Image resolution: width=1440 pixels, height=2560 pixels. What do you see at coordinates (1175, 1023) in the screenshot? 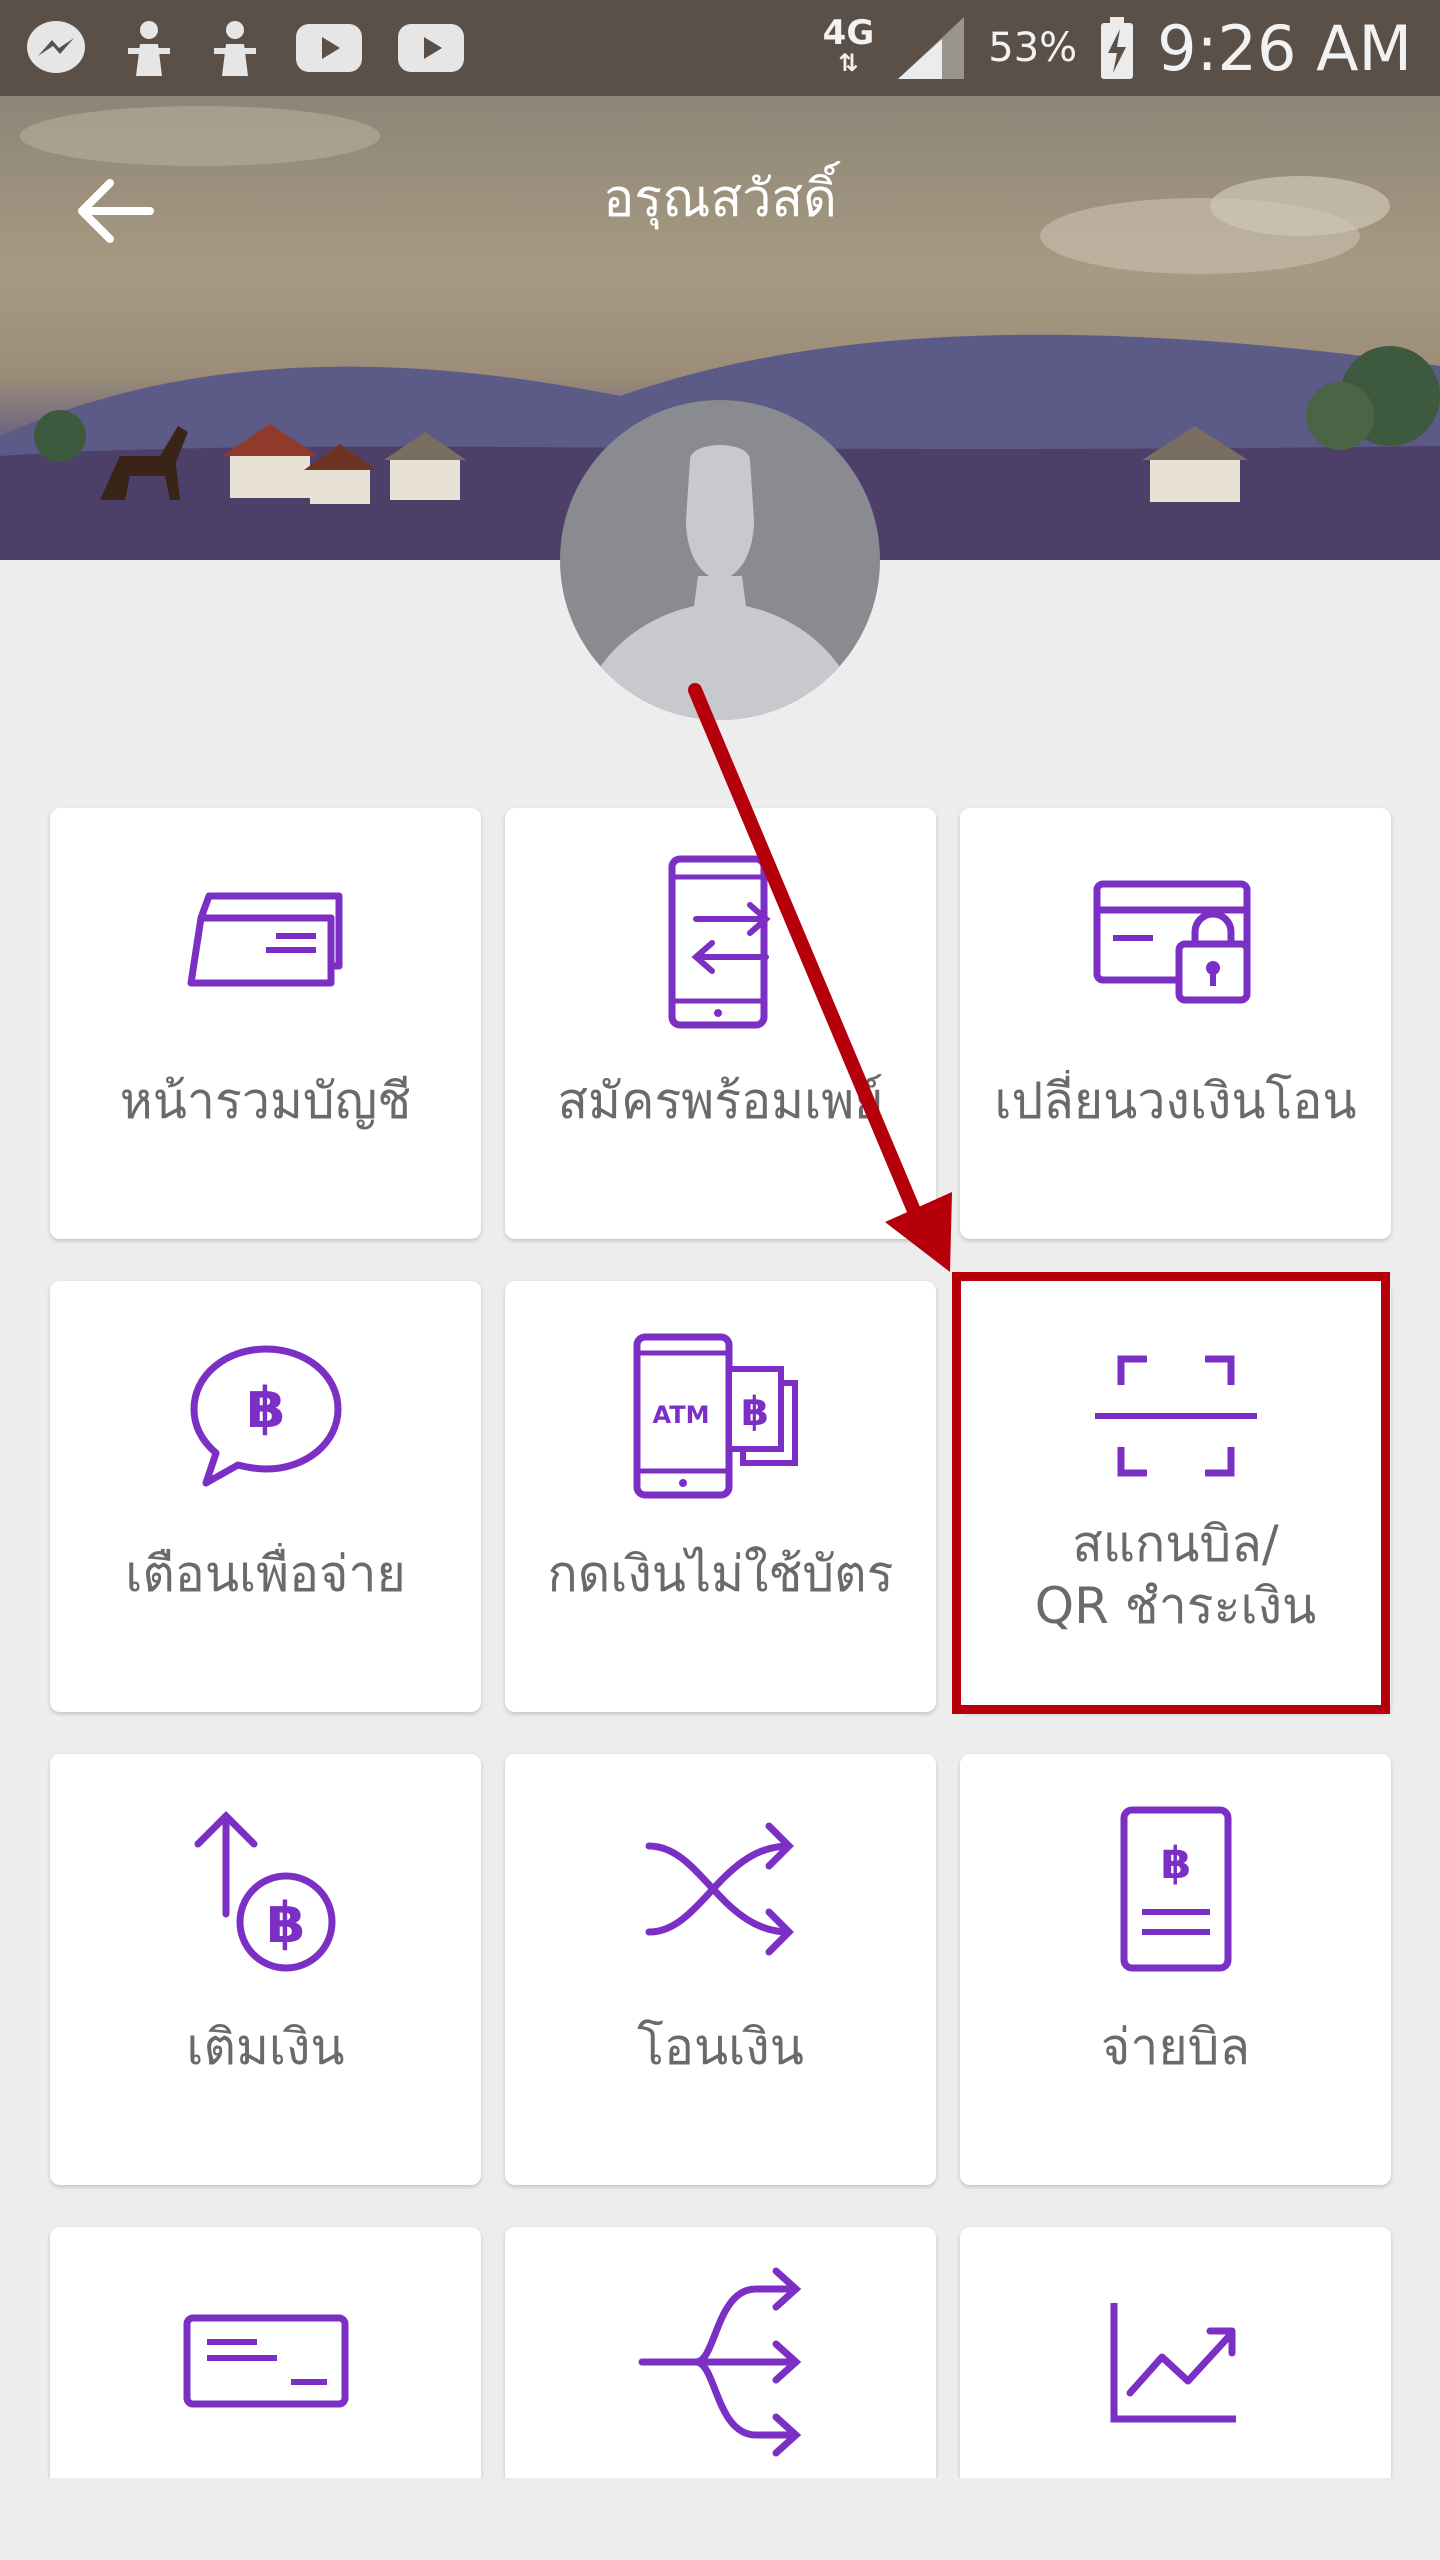
I see `menu-tile-transfer-limit: เปลี่ยนวงเงินโอน` at bounding box center [1175, 1023].